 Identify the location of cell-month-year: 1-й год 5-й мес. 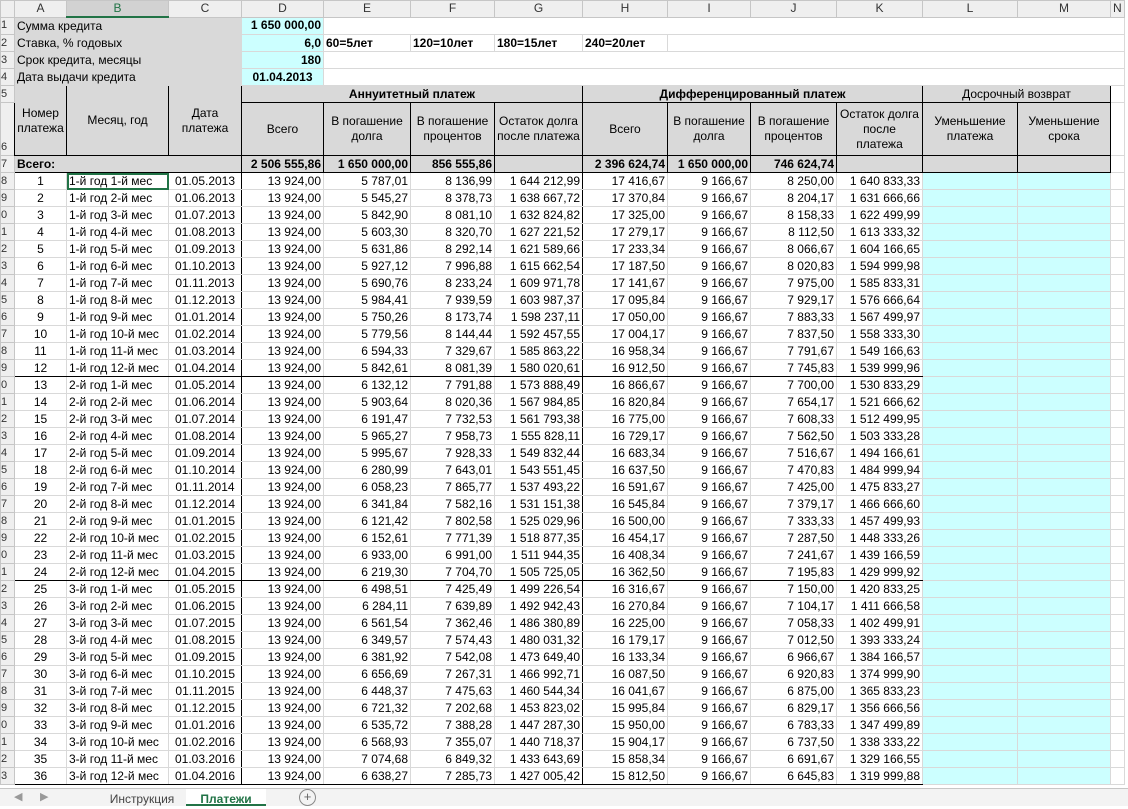
(117, 249).